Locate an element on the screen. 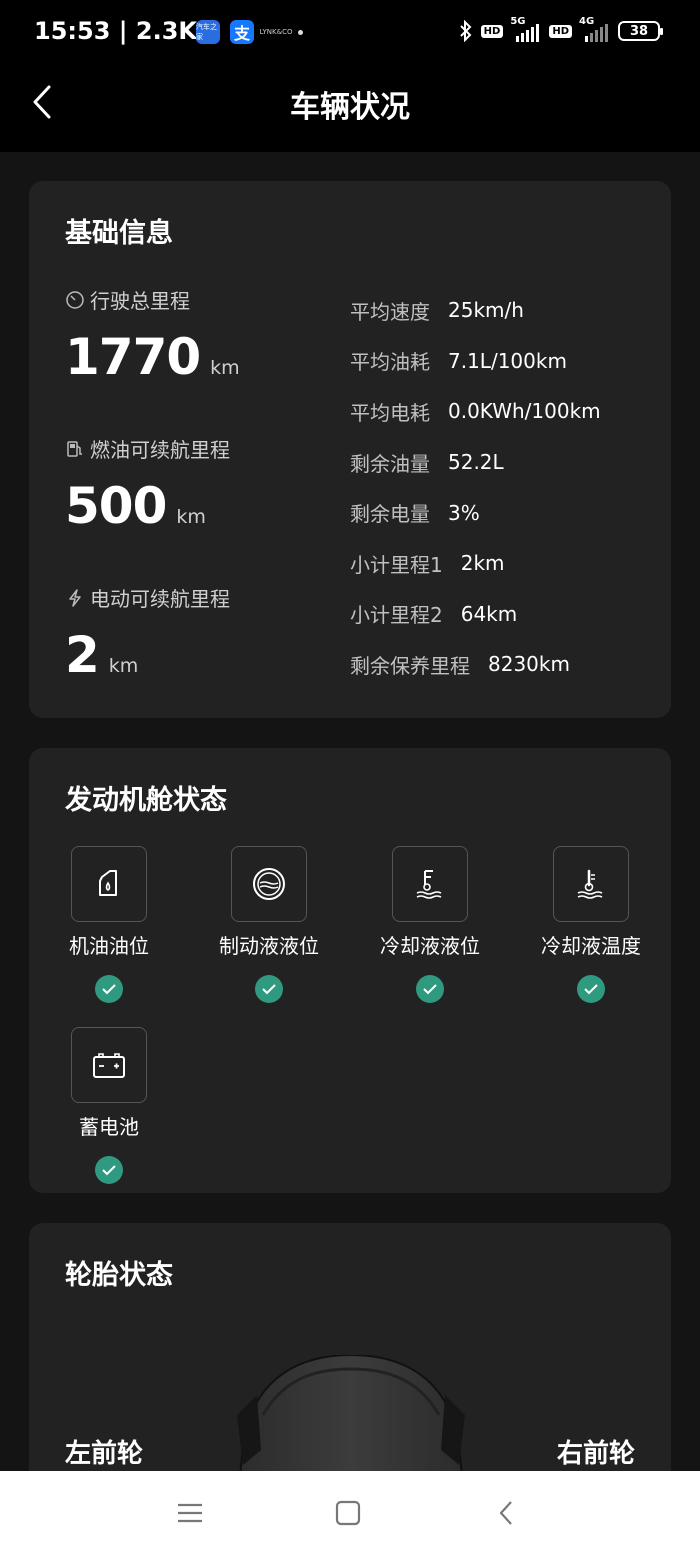 This screenshot has width=700, height=1555. fuel-pump-icon is located at coordinates (74, 448).